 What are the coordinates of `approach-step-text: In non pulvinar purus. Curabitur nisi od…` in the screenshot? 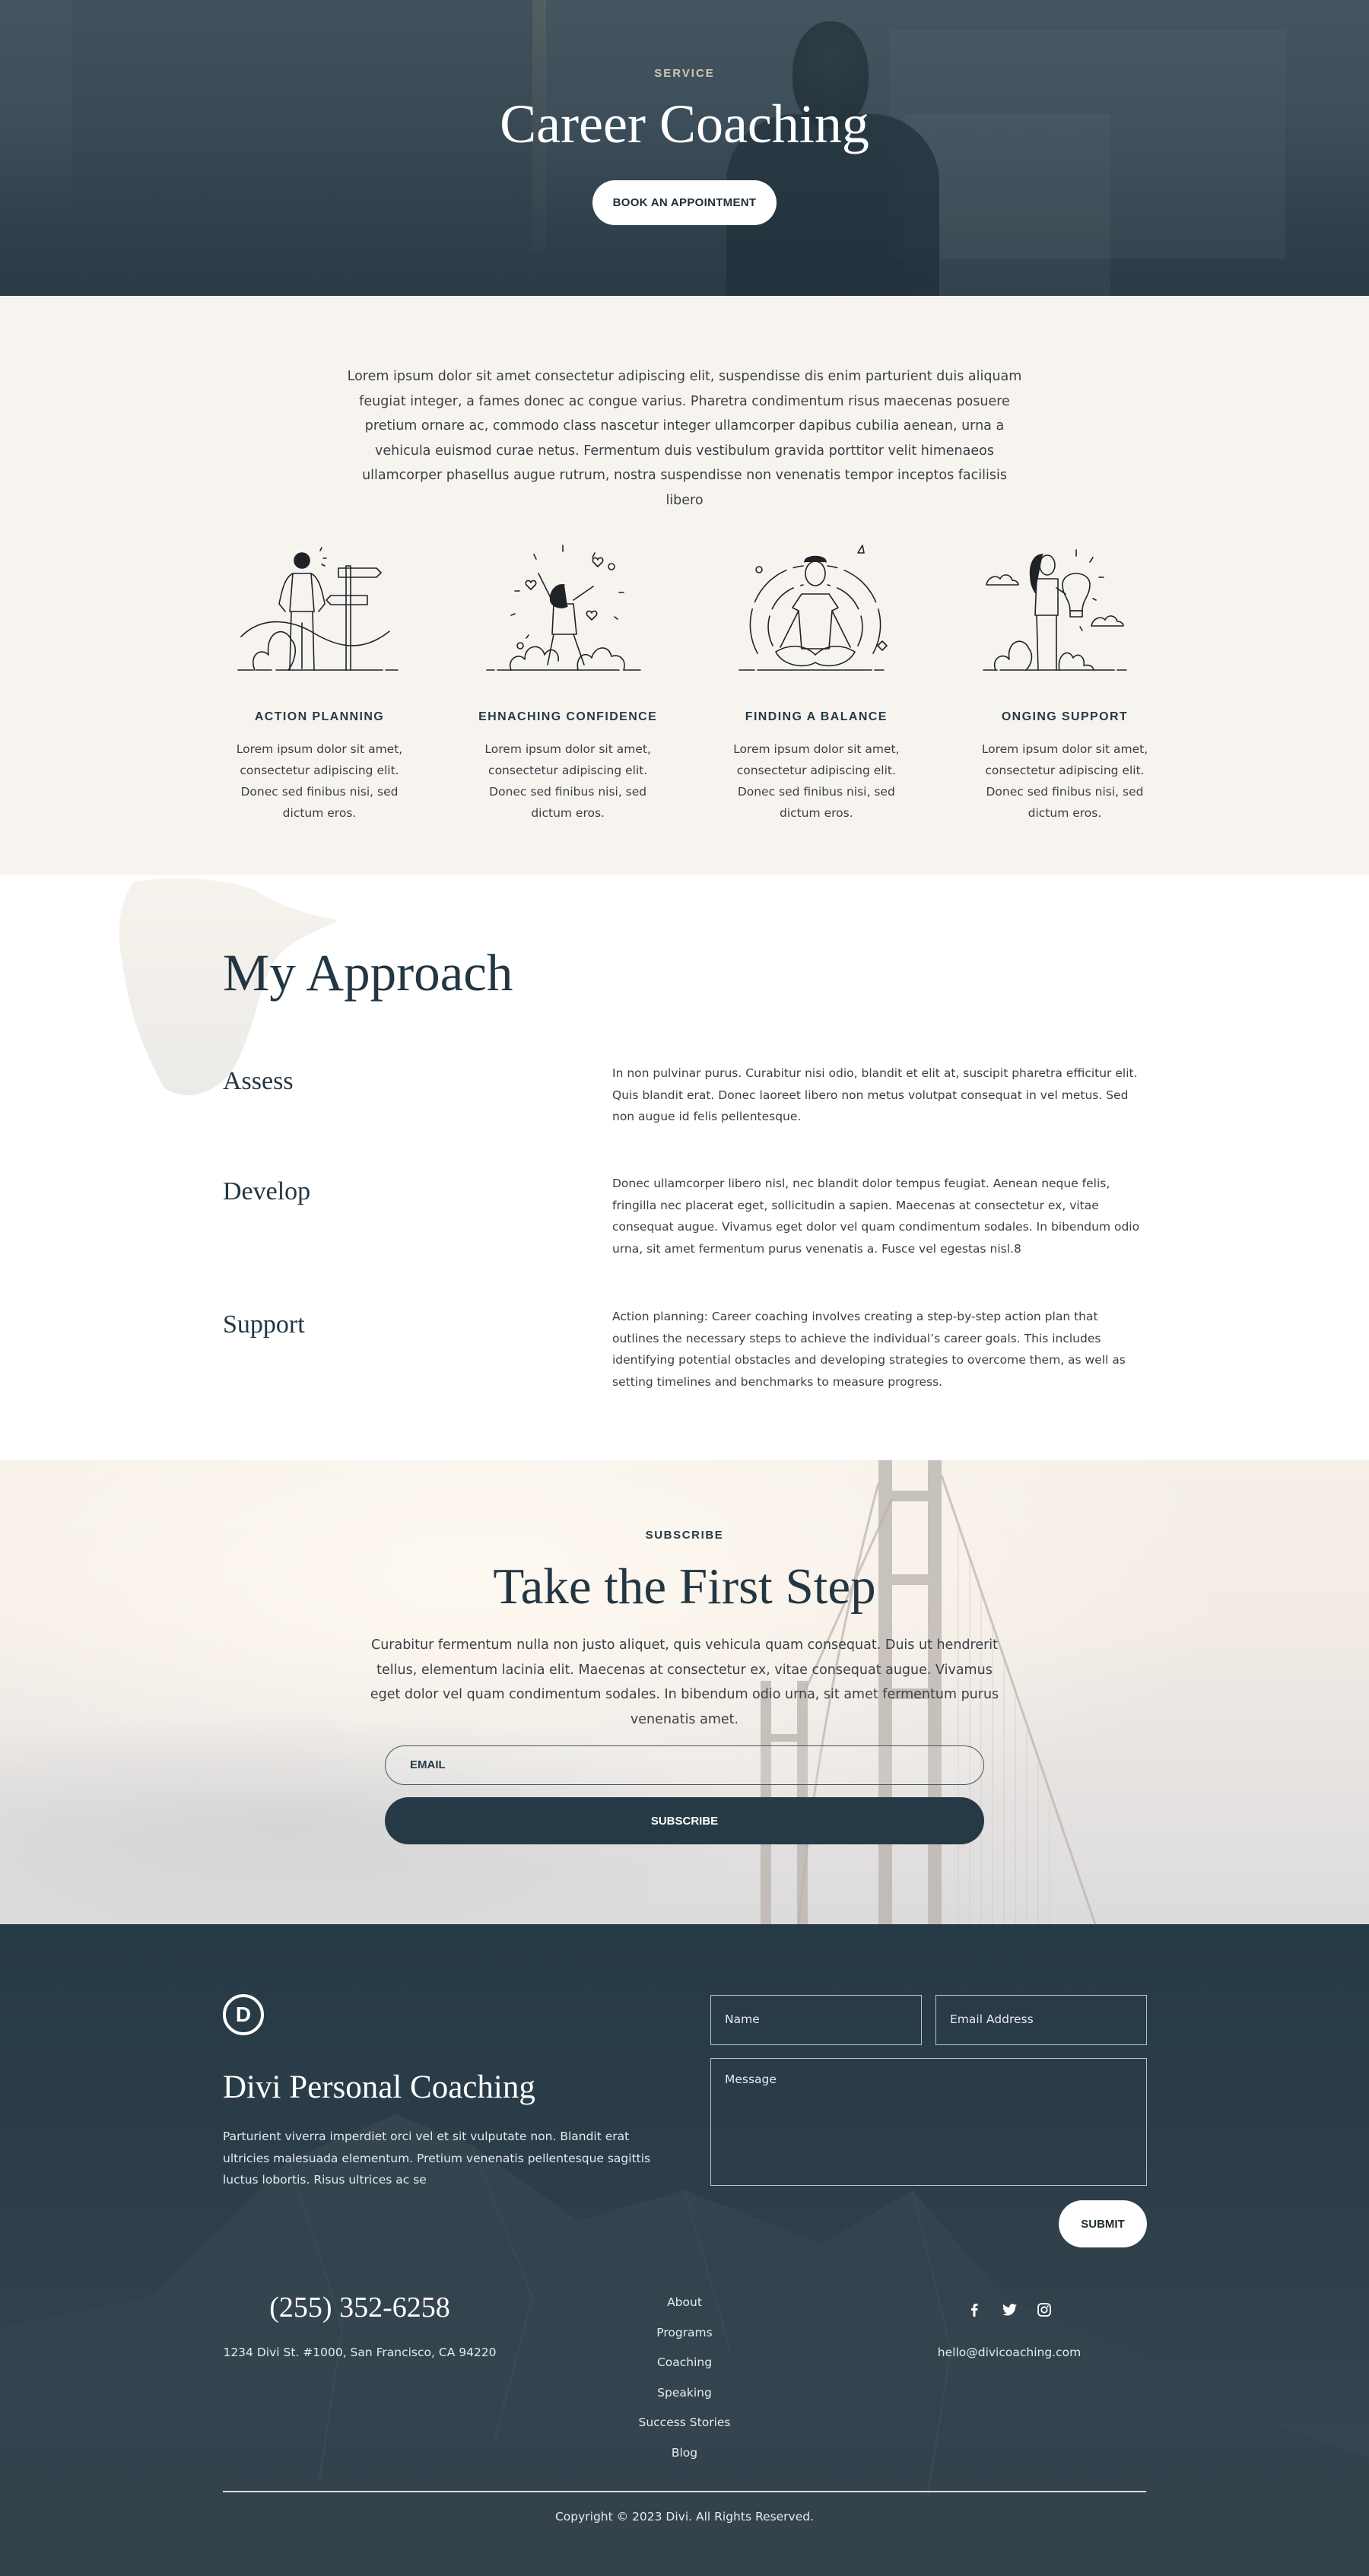 It's located at (875, 1094).